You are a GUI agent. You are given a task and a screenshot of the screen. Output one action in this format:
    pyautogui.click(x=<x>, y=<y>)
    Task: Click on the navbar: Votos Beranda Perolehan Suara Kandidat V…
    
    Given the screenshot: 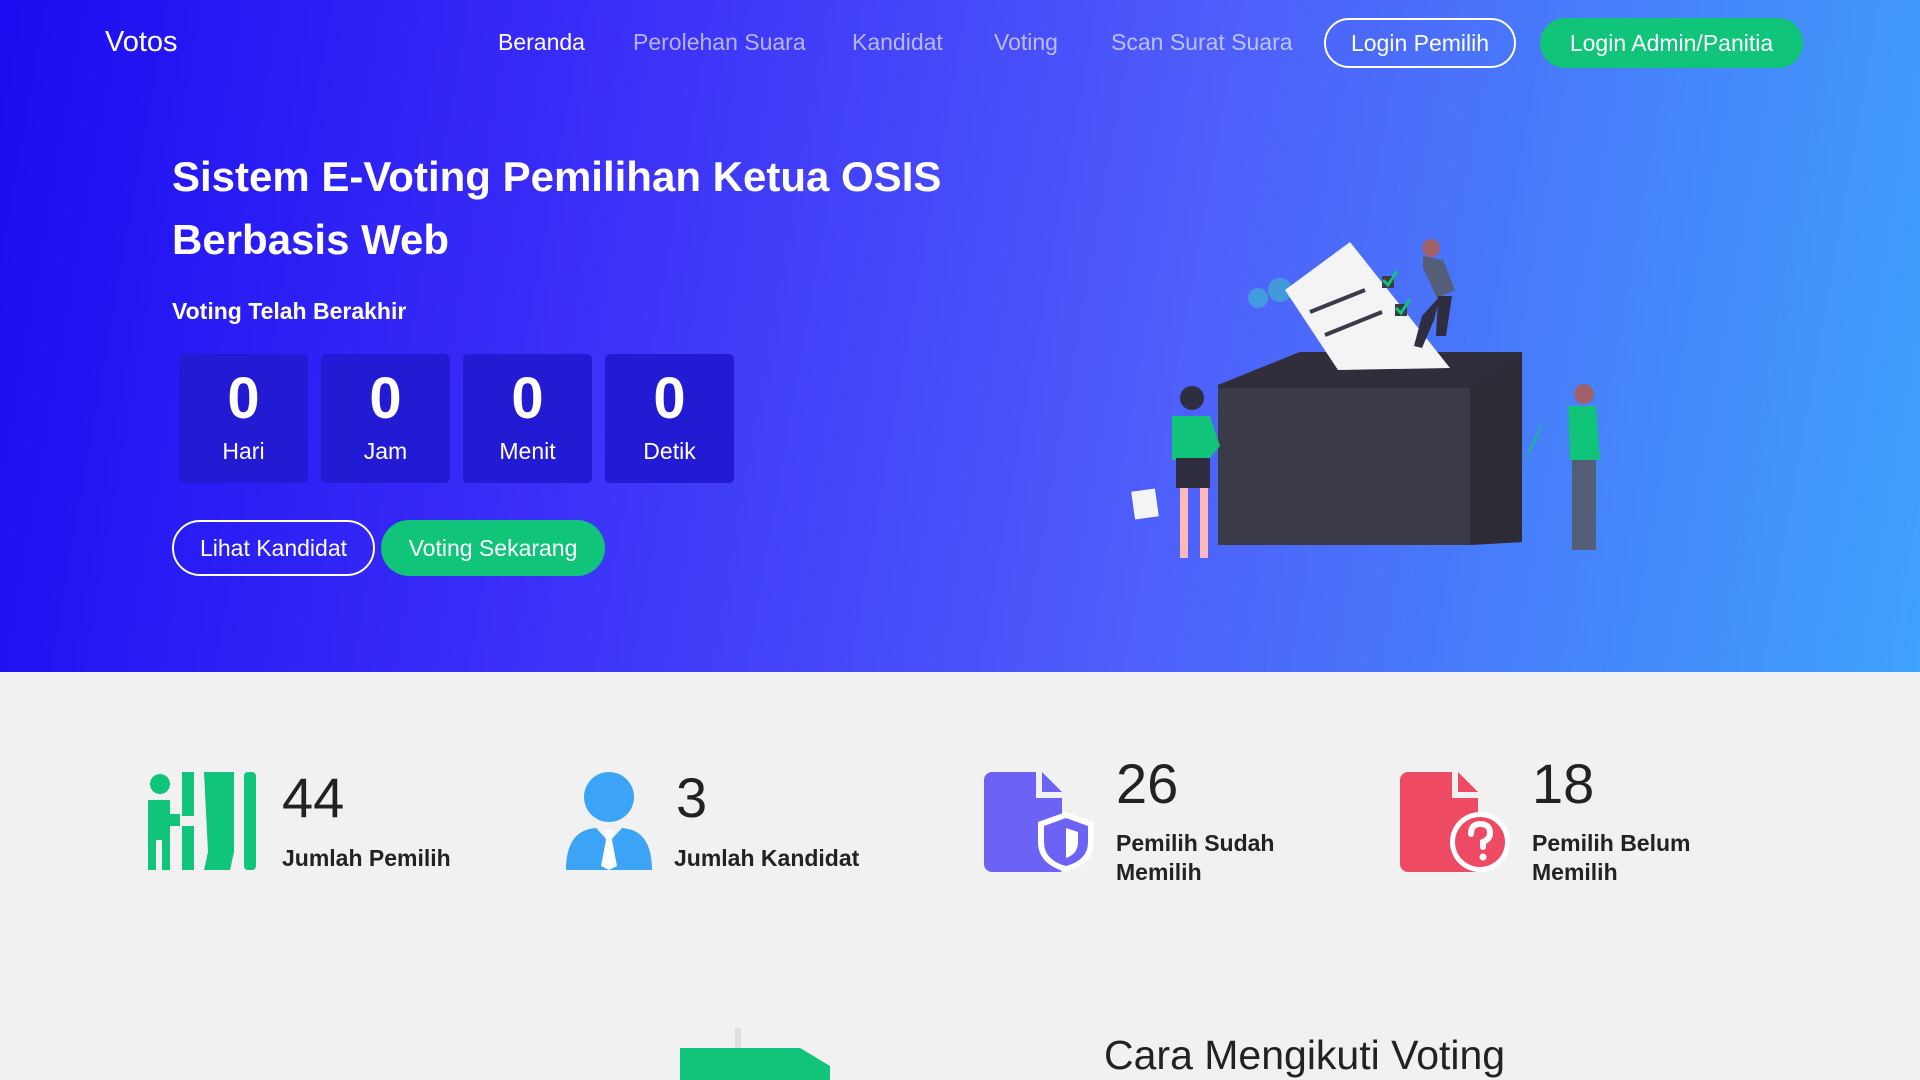 What is the action you would take?
    pyautogui.click(x=960, y=44)
    